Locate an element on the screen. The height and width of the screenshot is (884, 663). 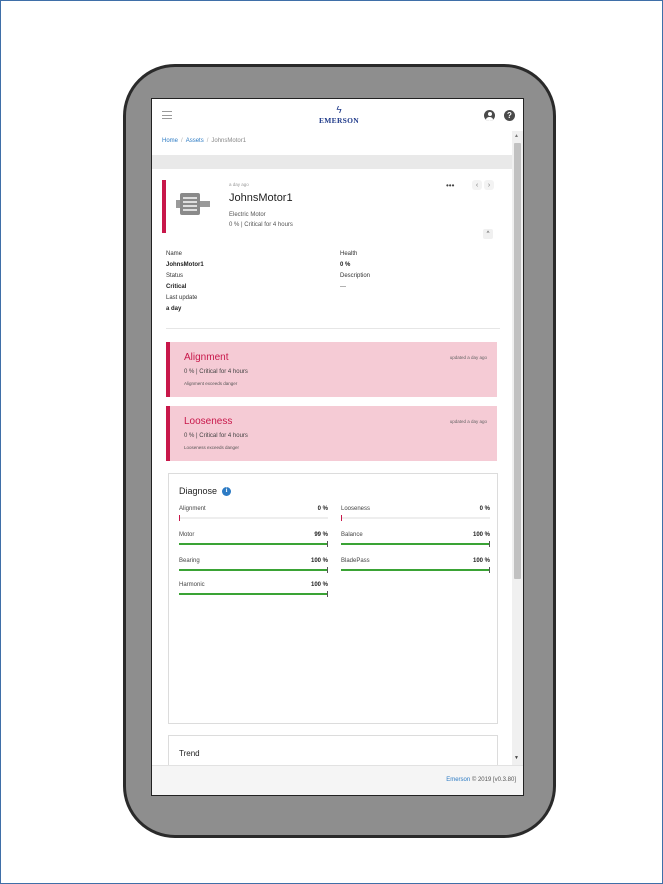
name-value: JohnsMotor1 is located at coordinates (185, 265).